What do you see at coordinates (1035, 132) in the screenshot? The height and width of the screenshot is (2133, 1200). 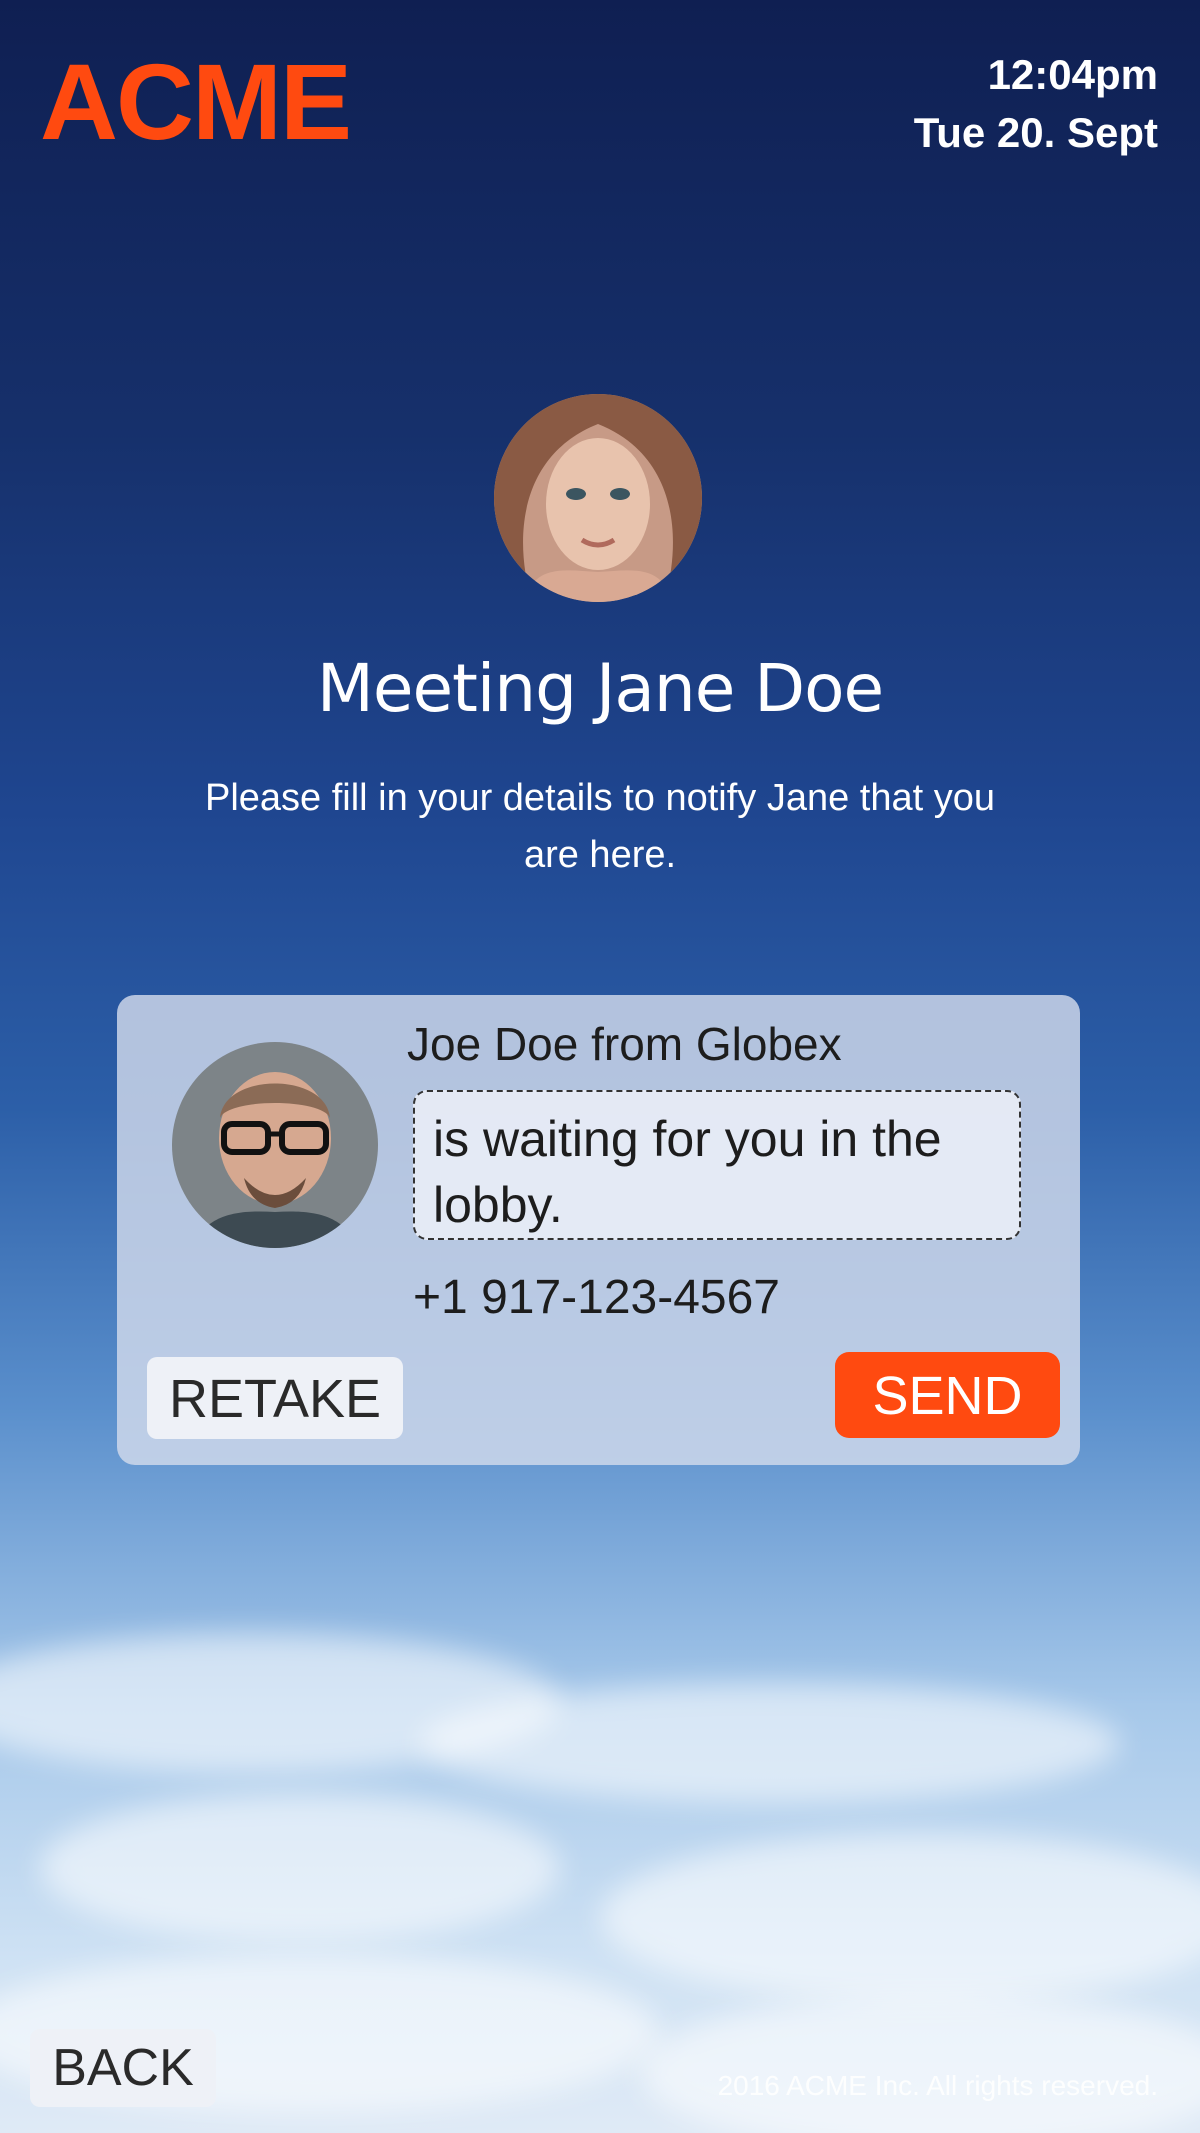 I see `clock-date: Tue 20. Sept` at bounding box center [1035, 132].